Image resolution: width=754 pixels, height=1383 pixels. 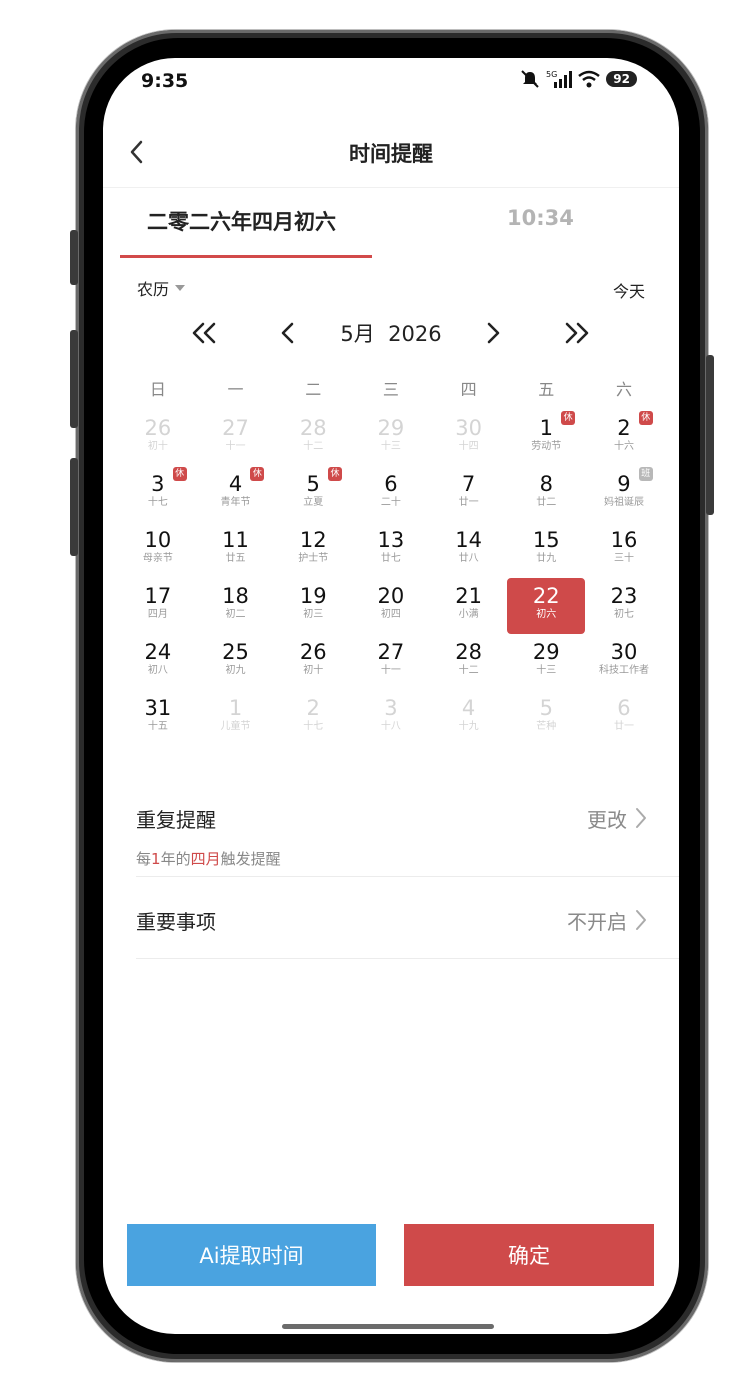 I want to click on day-lunar-label: 初三, so click(x=313, y=614).